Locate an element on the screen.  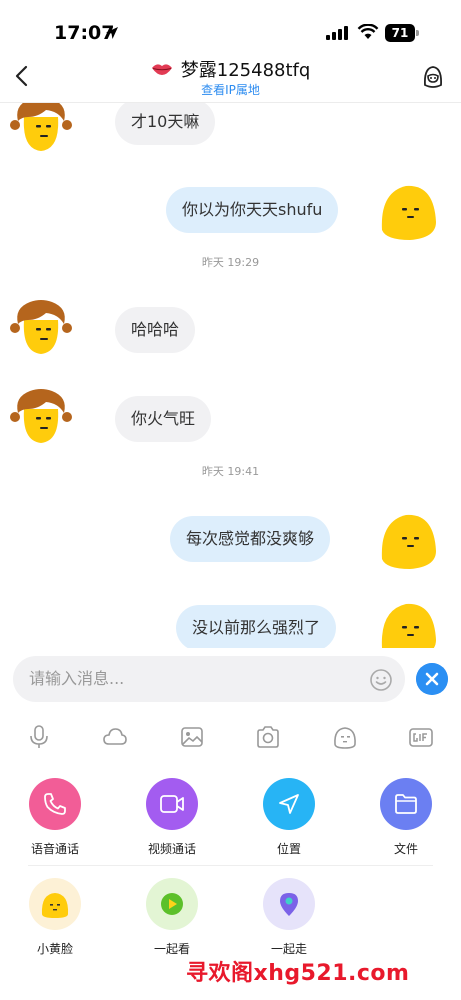
file-label: 文件 is located at coordinates (405, 849).